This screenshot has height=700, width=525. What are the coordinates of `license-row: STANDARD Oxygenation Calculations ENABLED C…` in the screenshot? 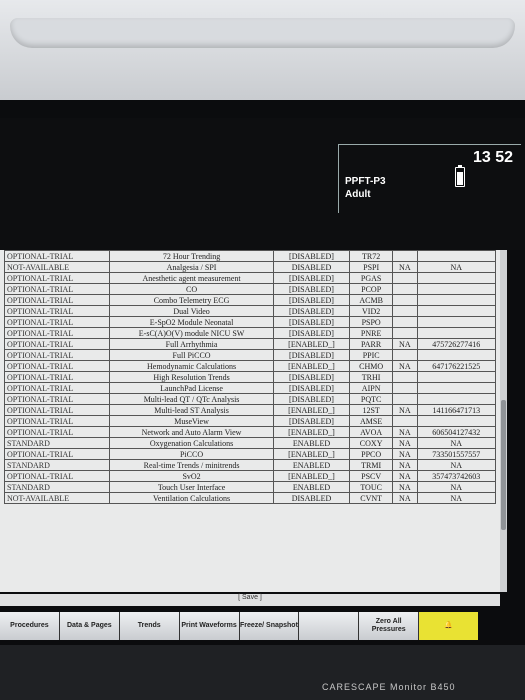 It's located at (250, 443).